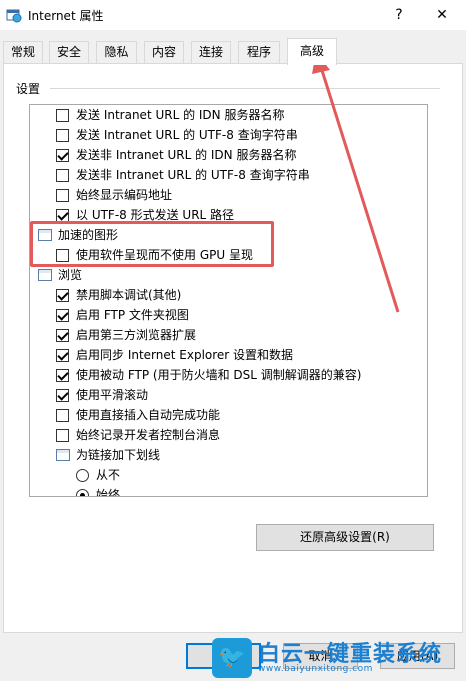 The width and height of the screenshot is (466, 681). I want to click on setting-idn-intranet: 发送 Intranet URL 的 IDN 服务器名称, so click(220, 115).